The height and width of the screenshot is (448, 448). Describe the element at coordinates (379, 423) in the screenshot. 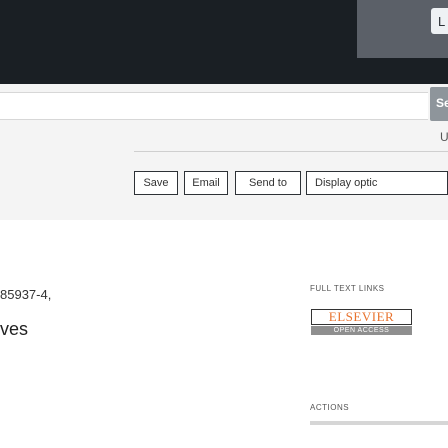

I see `actions-button` at that location.